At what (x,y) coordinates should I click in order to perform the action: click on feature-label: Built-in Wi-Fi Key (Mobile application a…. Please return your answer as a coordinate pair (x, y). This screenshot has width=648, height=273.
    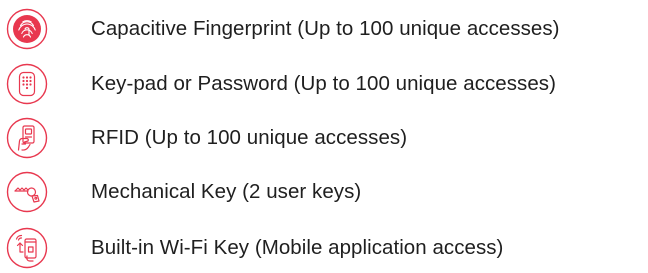
    Looking at the image, I should click on (297, 247).